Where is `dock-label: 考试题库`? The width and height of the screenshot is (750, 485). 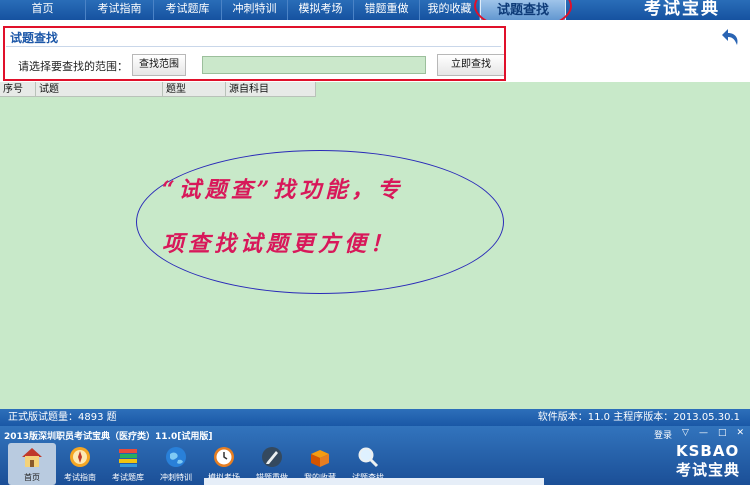 dock-label: 考试题库 is located at coordinates (128, 477).